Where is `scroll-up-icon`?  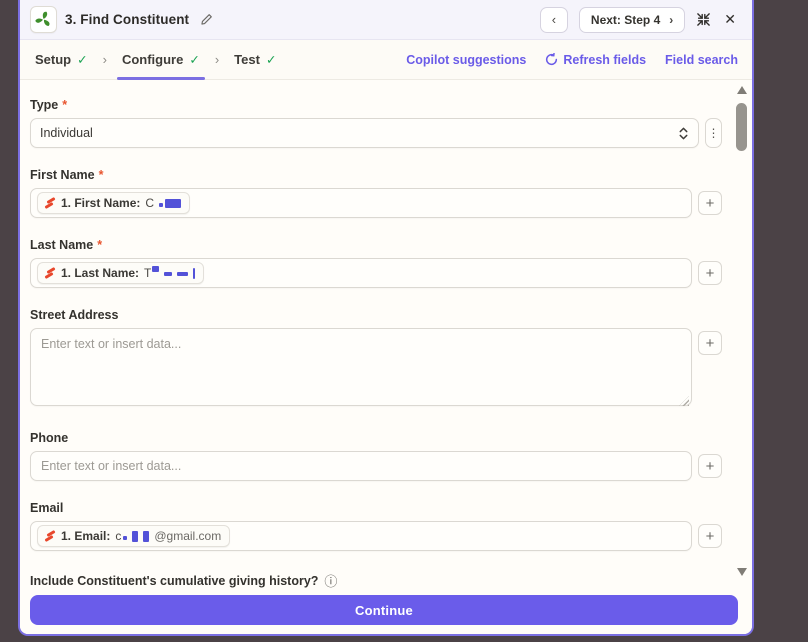 scroll-up-icon is located at coordinates (742, 90).